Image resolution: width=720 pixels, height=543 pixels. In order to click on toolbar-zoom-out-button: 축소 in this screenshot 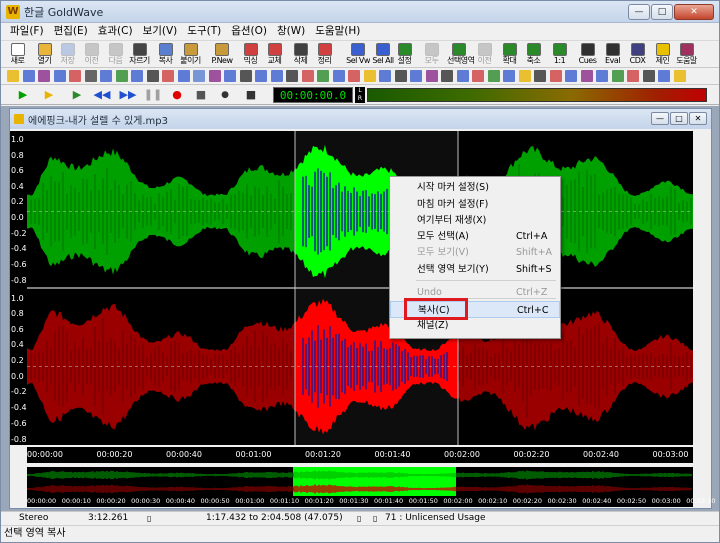, I will do `click(533, 55)`.